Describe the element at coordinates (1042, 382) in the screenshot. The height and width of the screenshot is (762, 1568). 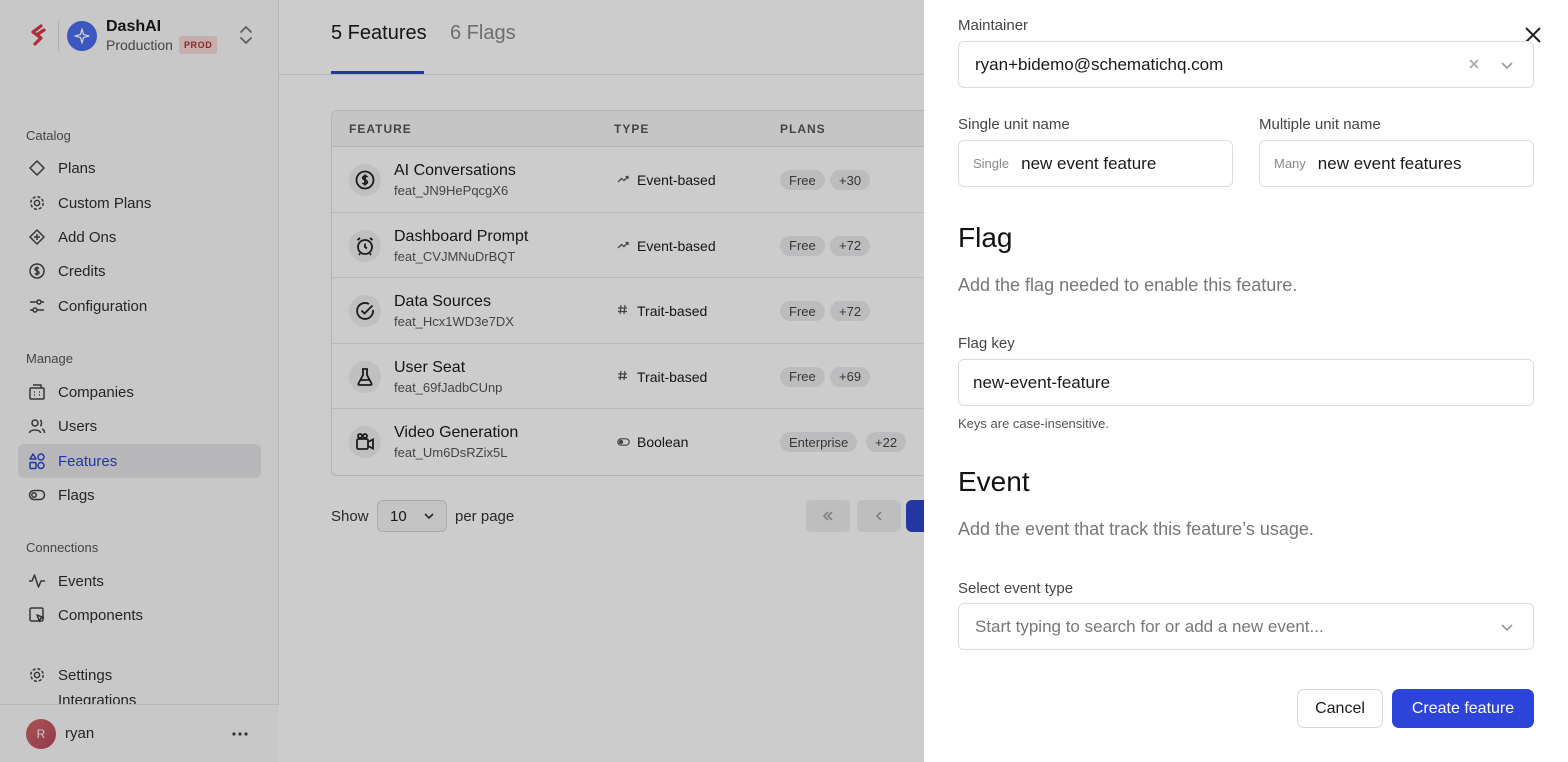
I see `flag-key-value: new-event-feature` at that location.